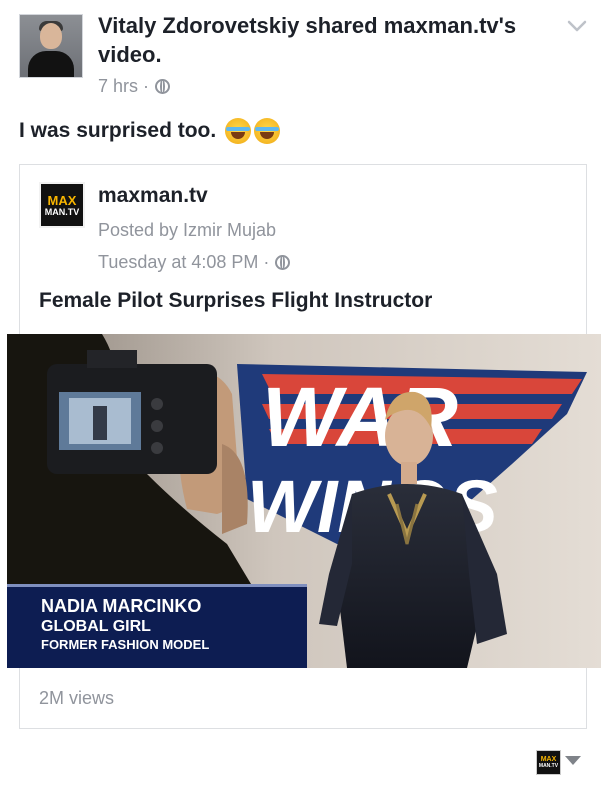 The image size is (607, 798). I want to click on caret-down-icon, so click(573, 760).